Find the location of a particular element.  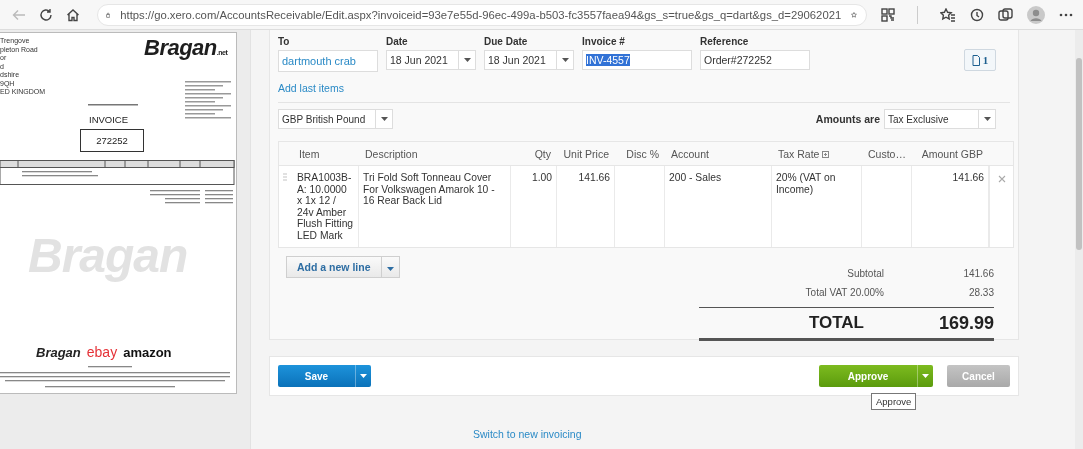

table-cell: Tri Fold Soft Tonneau Cover For Volkswagen Amarok 10 - 16 Rear Back Lid is located at coordinates (429, 189).